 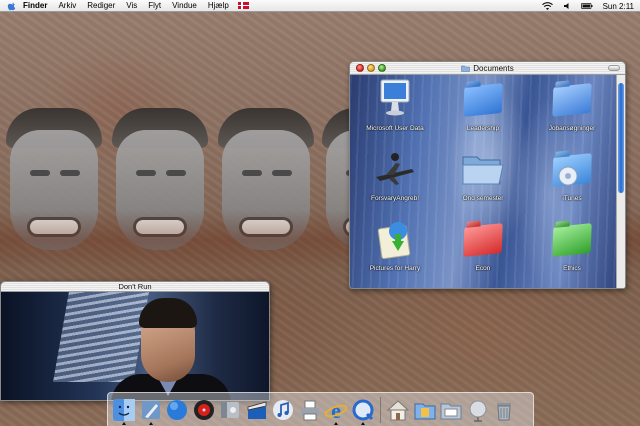 I want to click on documents-folder-icon, so click(x=425, y=410).